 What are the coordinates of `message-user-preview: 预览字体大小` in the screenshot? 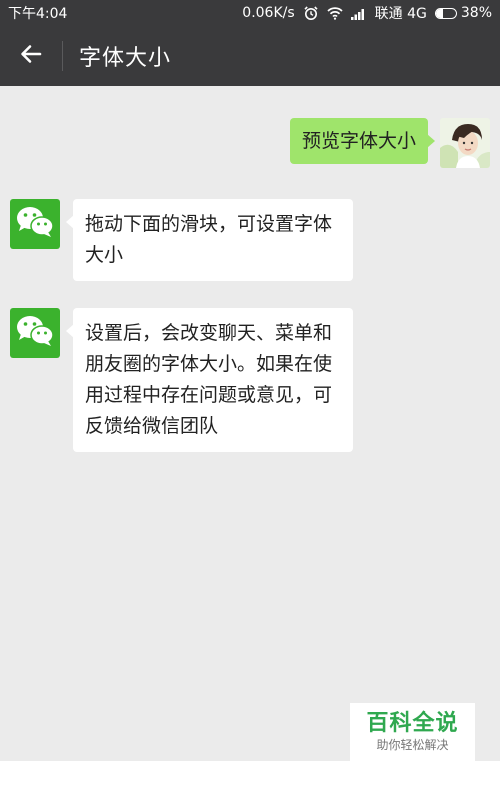 It's located at (389, 143).